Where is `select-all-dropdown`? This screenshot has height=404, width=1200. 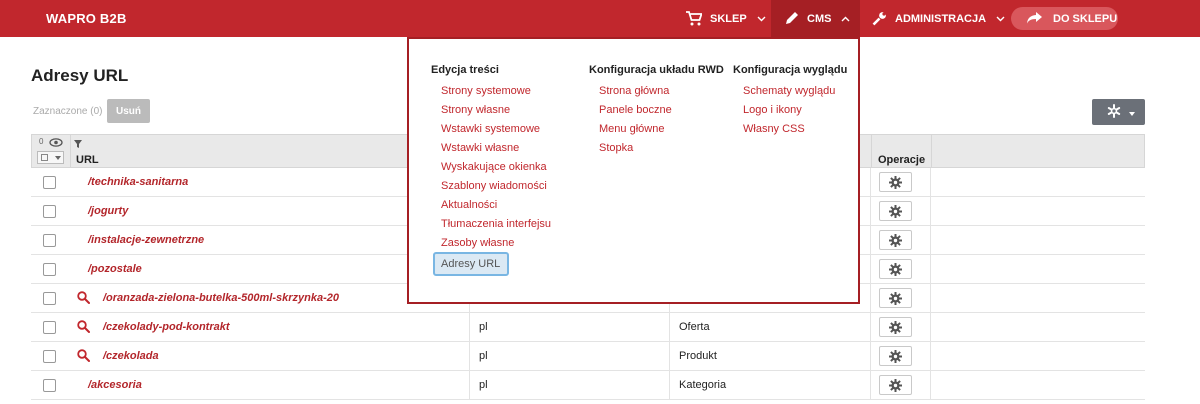 select-all-dropdown is located at coordinates (50, 157).